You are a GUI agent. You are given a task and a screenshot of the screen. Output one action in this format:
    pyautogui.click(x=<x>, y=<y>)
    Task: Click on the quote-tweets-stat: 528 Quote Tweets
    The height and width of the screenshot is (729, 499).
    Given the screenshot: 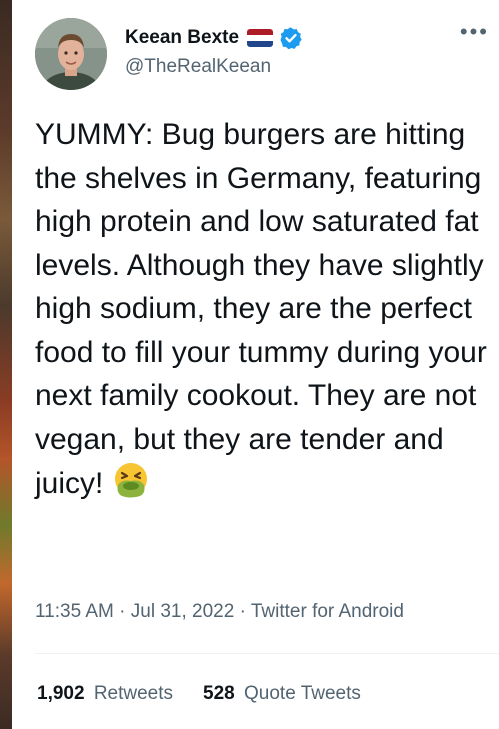 What is the action you would take?
    pyautogui.click(x=282, y=694)
    